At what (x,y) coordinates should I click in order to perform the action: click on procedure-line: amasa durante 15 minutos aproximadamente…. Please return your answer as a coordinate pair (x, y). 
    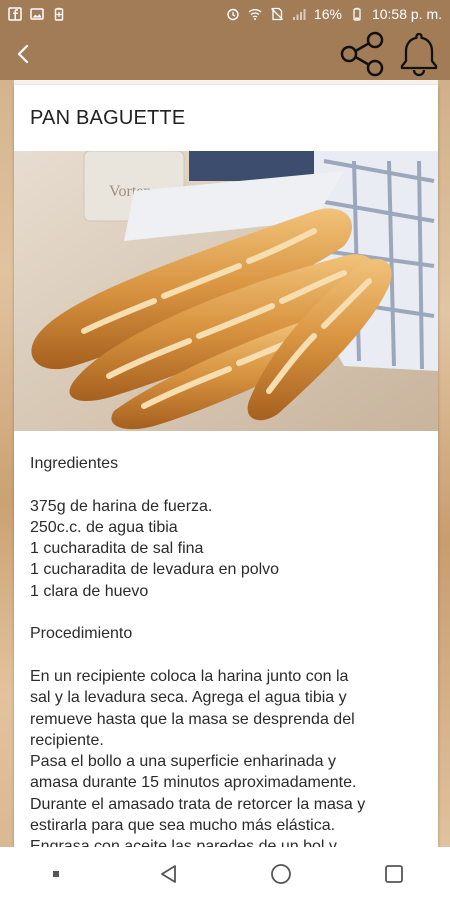
    Looking at the image, I should click on (193, 783).